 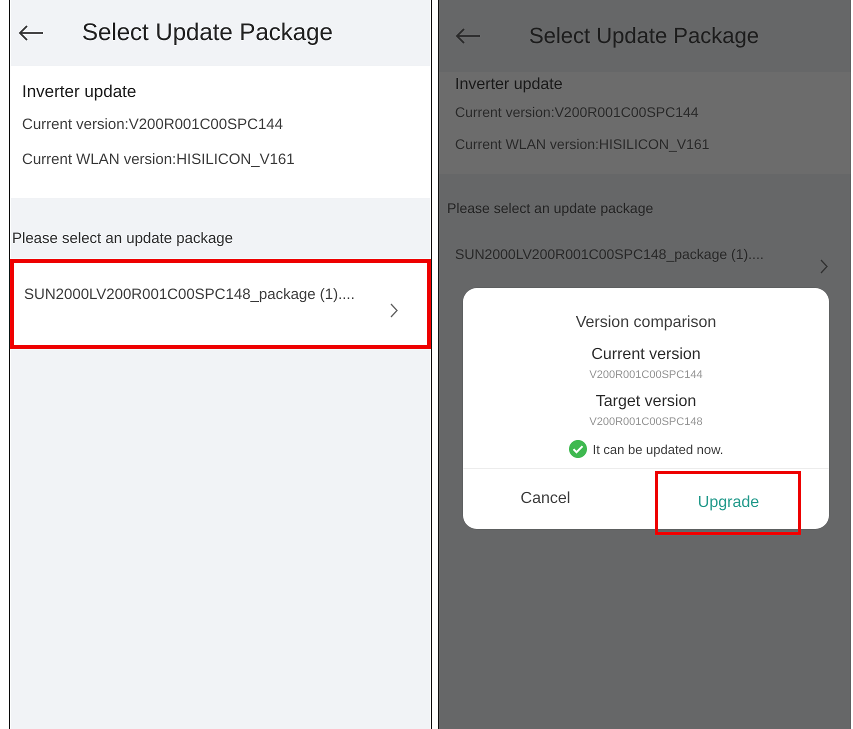 I want to click on version-label: Current version, so click(x=646, y=355).